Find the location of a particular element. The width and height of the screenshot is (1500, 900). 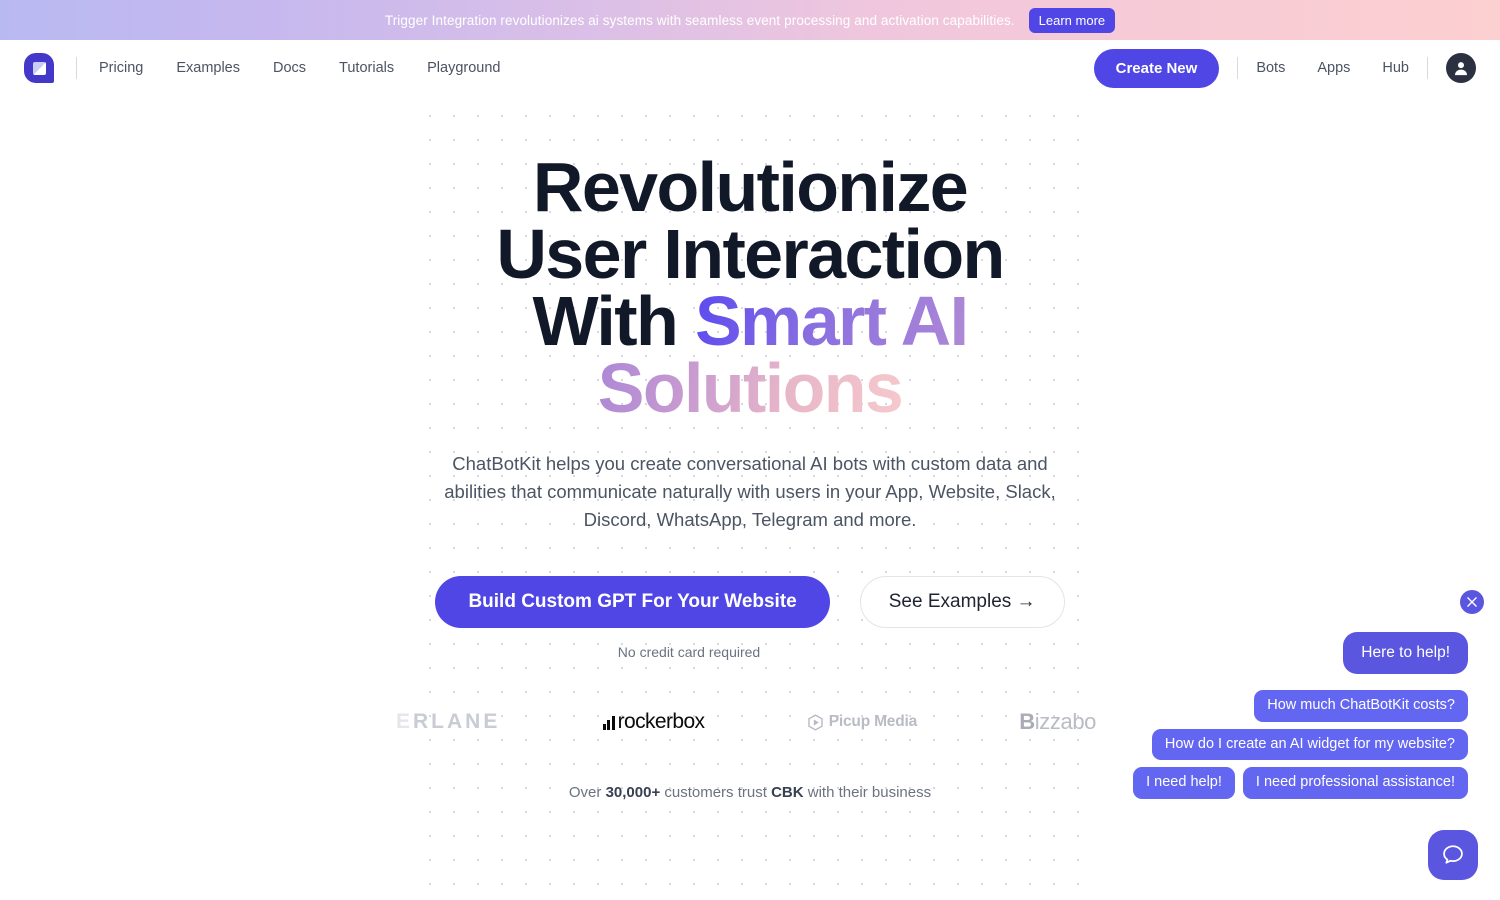

nav-divider-left is located at coordinates (76, 68).